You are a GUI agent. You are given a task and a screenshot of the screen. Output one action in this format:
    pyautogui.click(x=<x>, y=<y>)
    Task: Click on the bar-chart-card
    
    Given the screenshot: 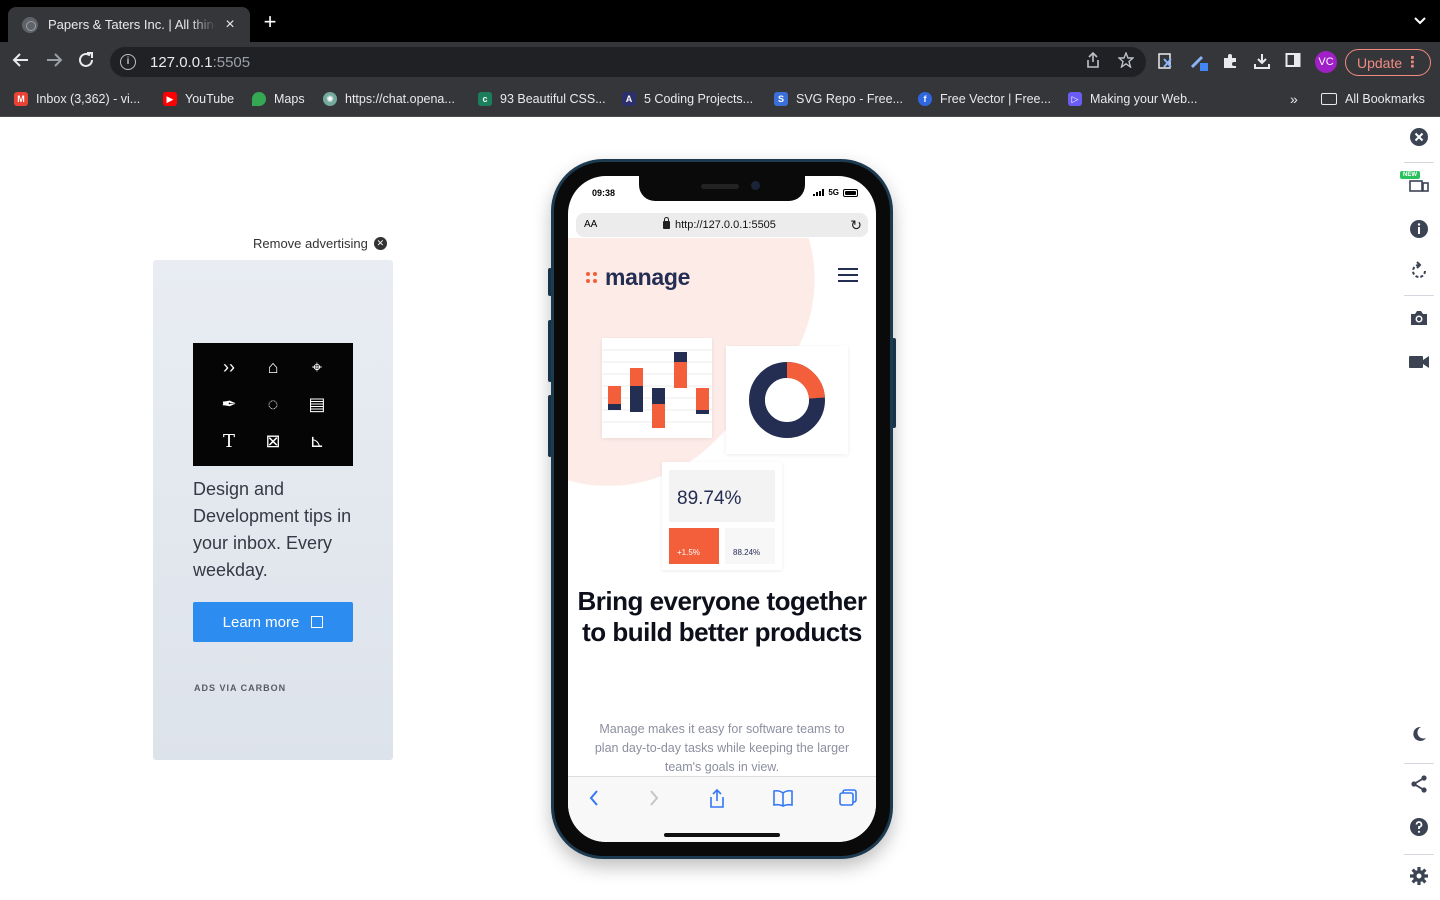 What is the action you would take?
    pyautogui.click(x=657, y=388)
    